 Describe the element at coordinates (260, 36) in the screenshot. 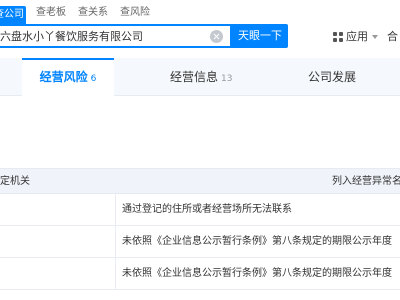

I see `search-button: 天眼一下` at that location.